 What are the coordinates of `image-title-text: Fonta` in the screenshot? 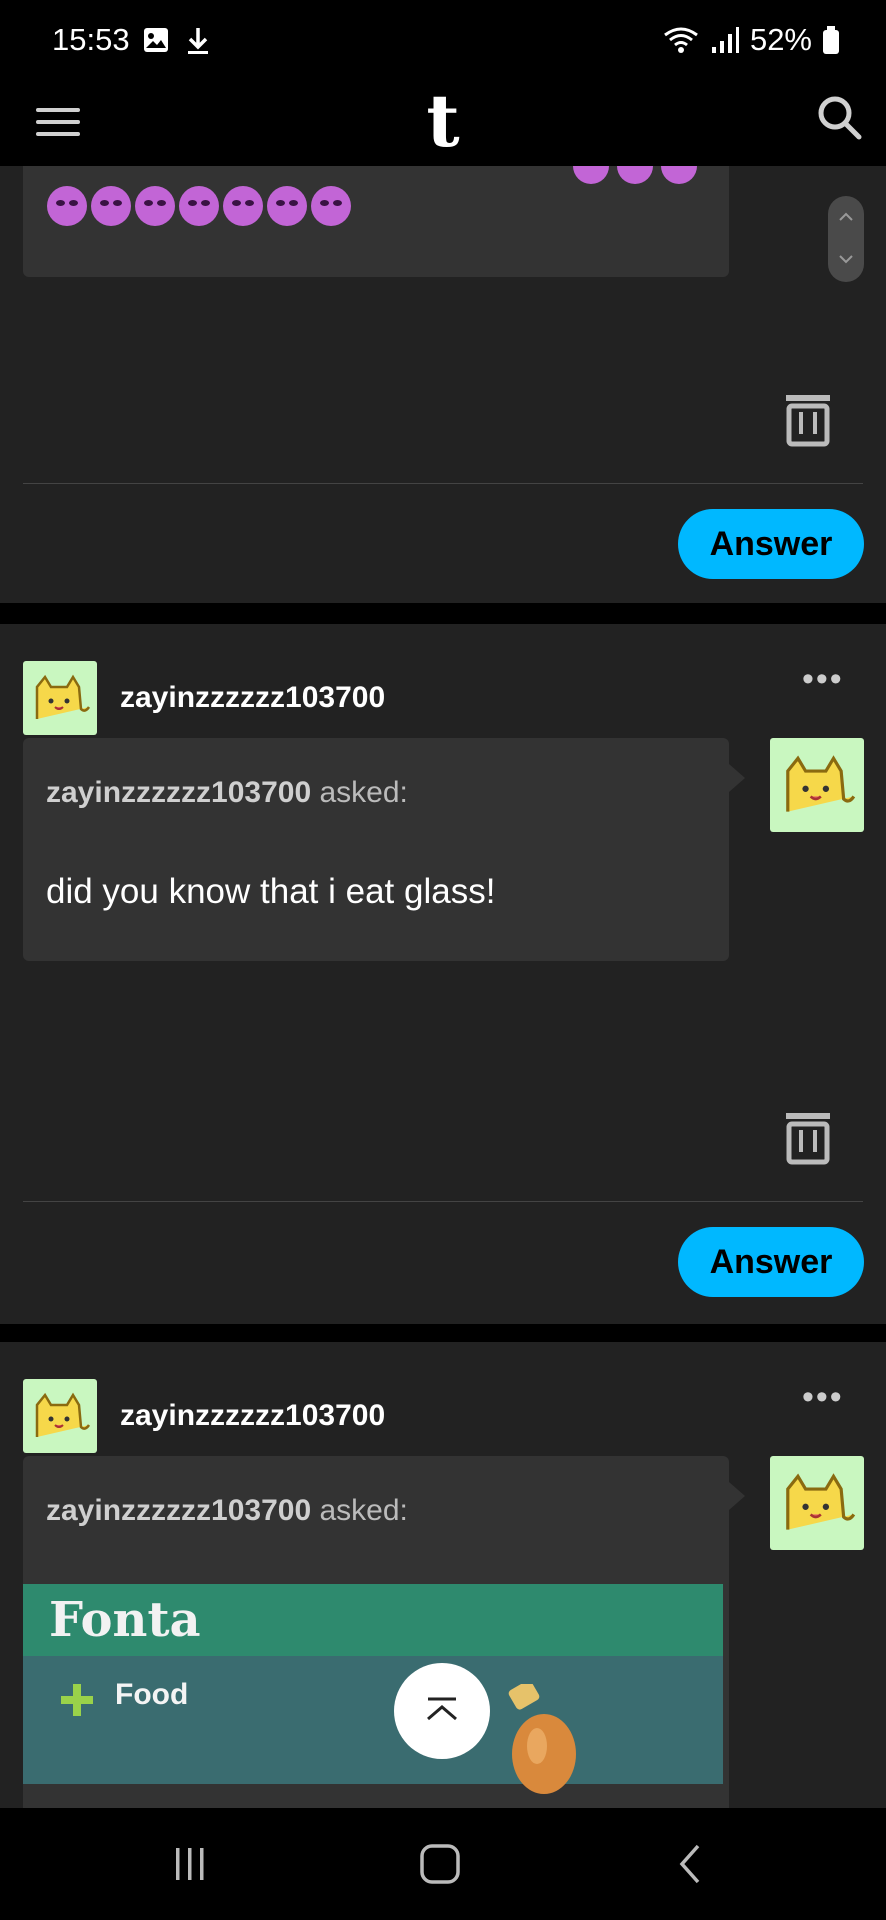 It's located at (125, 1620).